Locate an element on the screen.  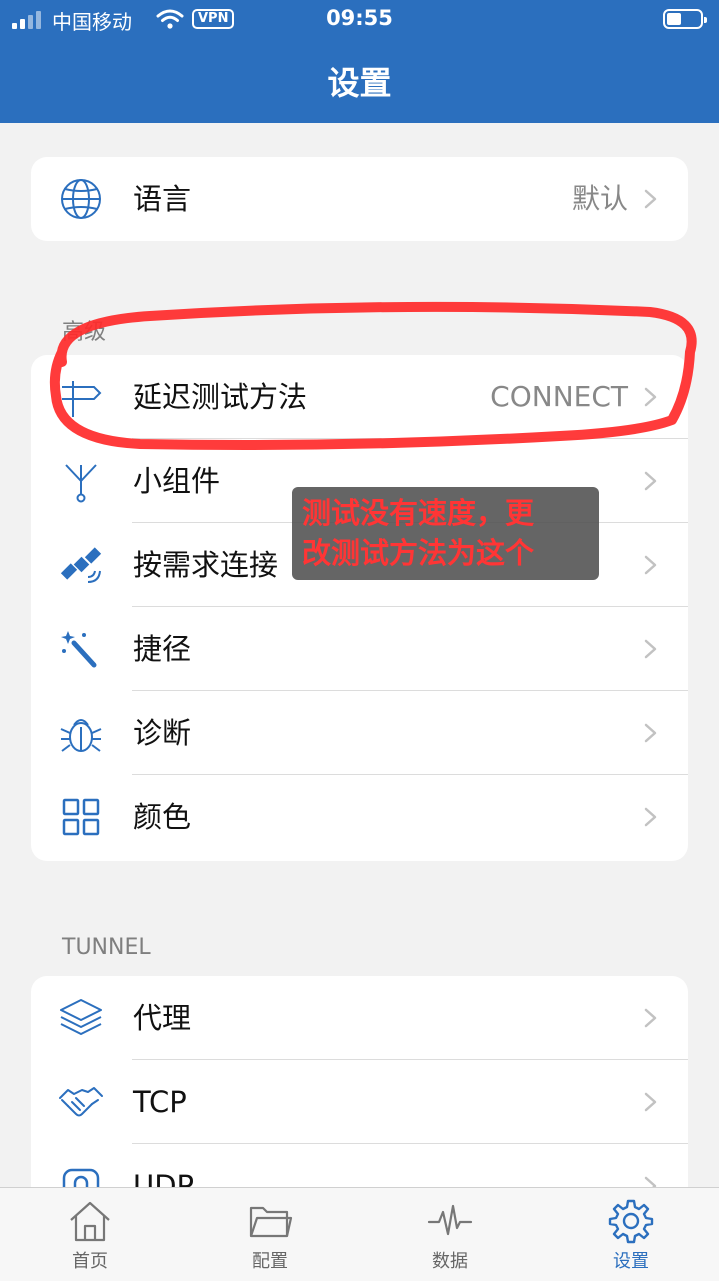
annotation-callout: 测试没有速度，更 改测试方法为这个 is located at coordinates (445, 533).